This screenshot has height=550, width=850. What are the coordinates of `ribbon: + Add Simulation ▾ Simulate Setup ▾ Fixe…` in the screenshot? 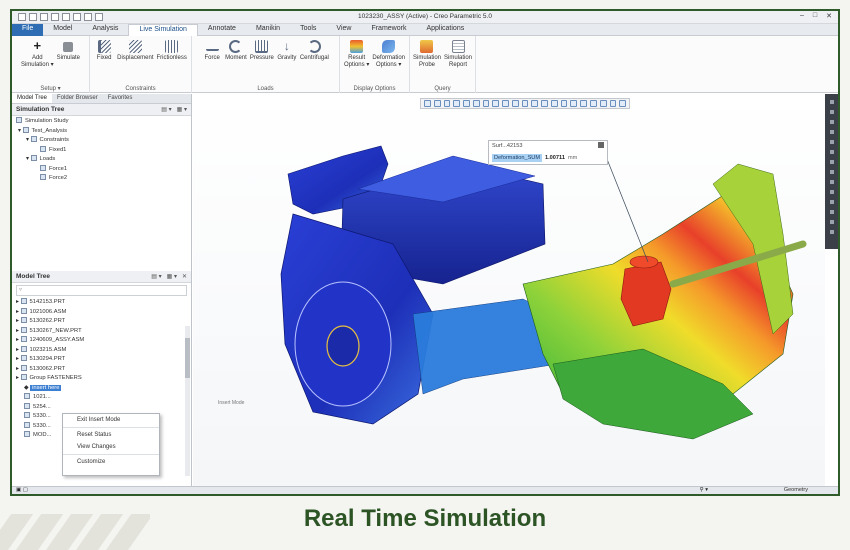 It's located at (425, 64).